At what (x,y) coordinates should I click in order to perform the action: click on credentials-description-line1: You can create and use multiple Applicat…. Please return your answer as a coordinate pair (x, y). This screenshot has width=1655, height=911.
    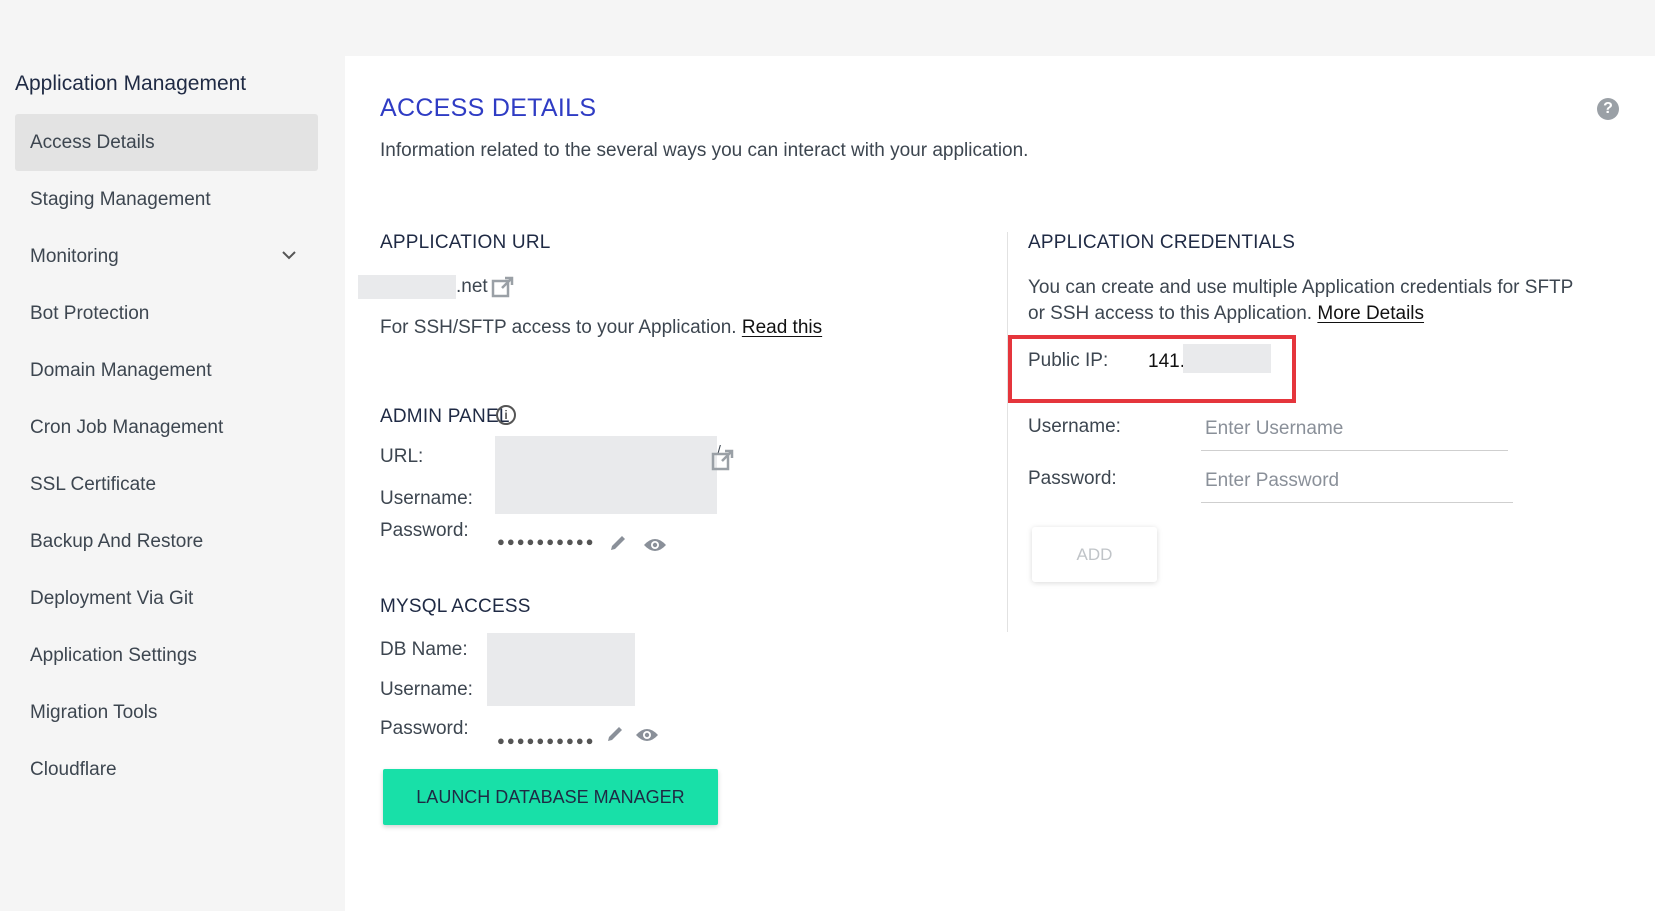
    Looking at the image, I should click on (1301, 287).